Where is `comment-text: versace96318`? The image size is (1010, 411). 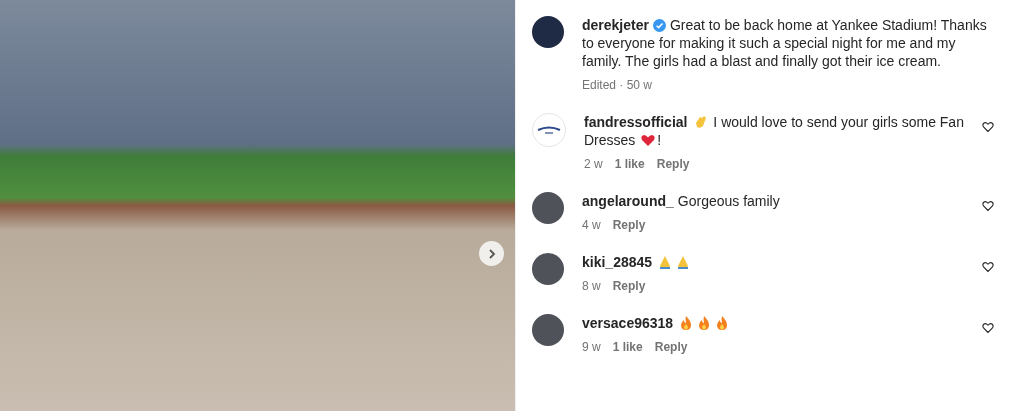
comment-text: versace96318 is located at coordinates (773, 323).